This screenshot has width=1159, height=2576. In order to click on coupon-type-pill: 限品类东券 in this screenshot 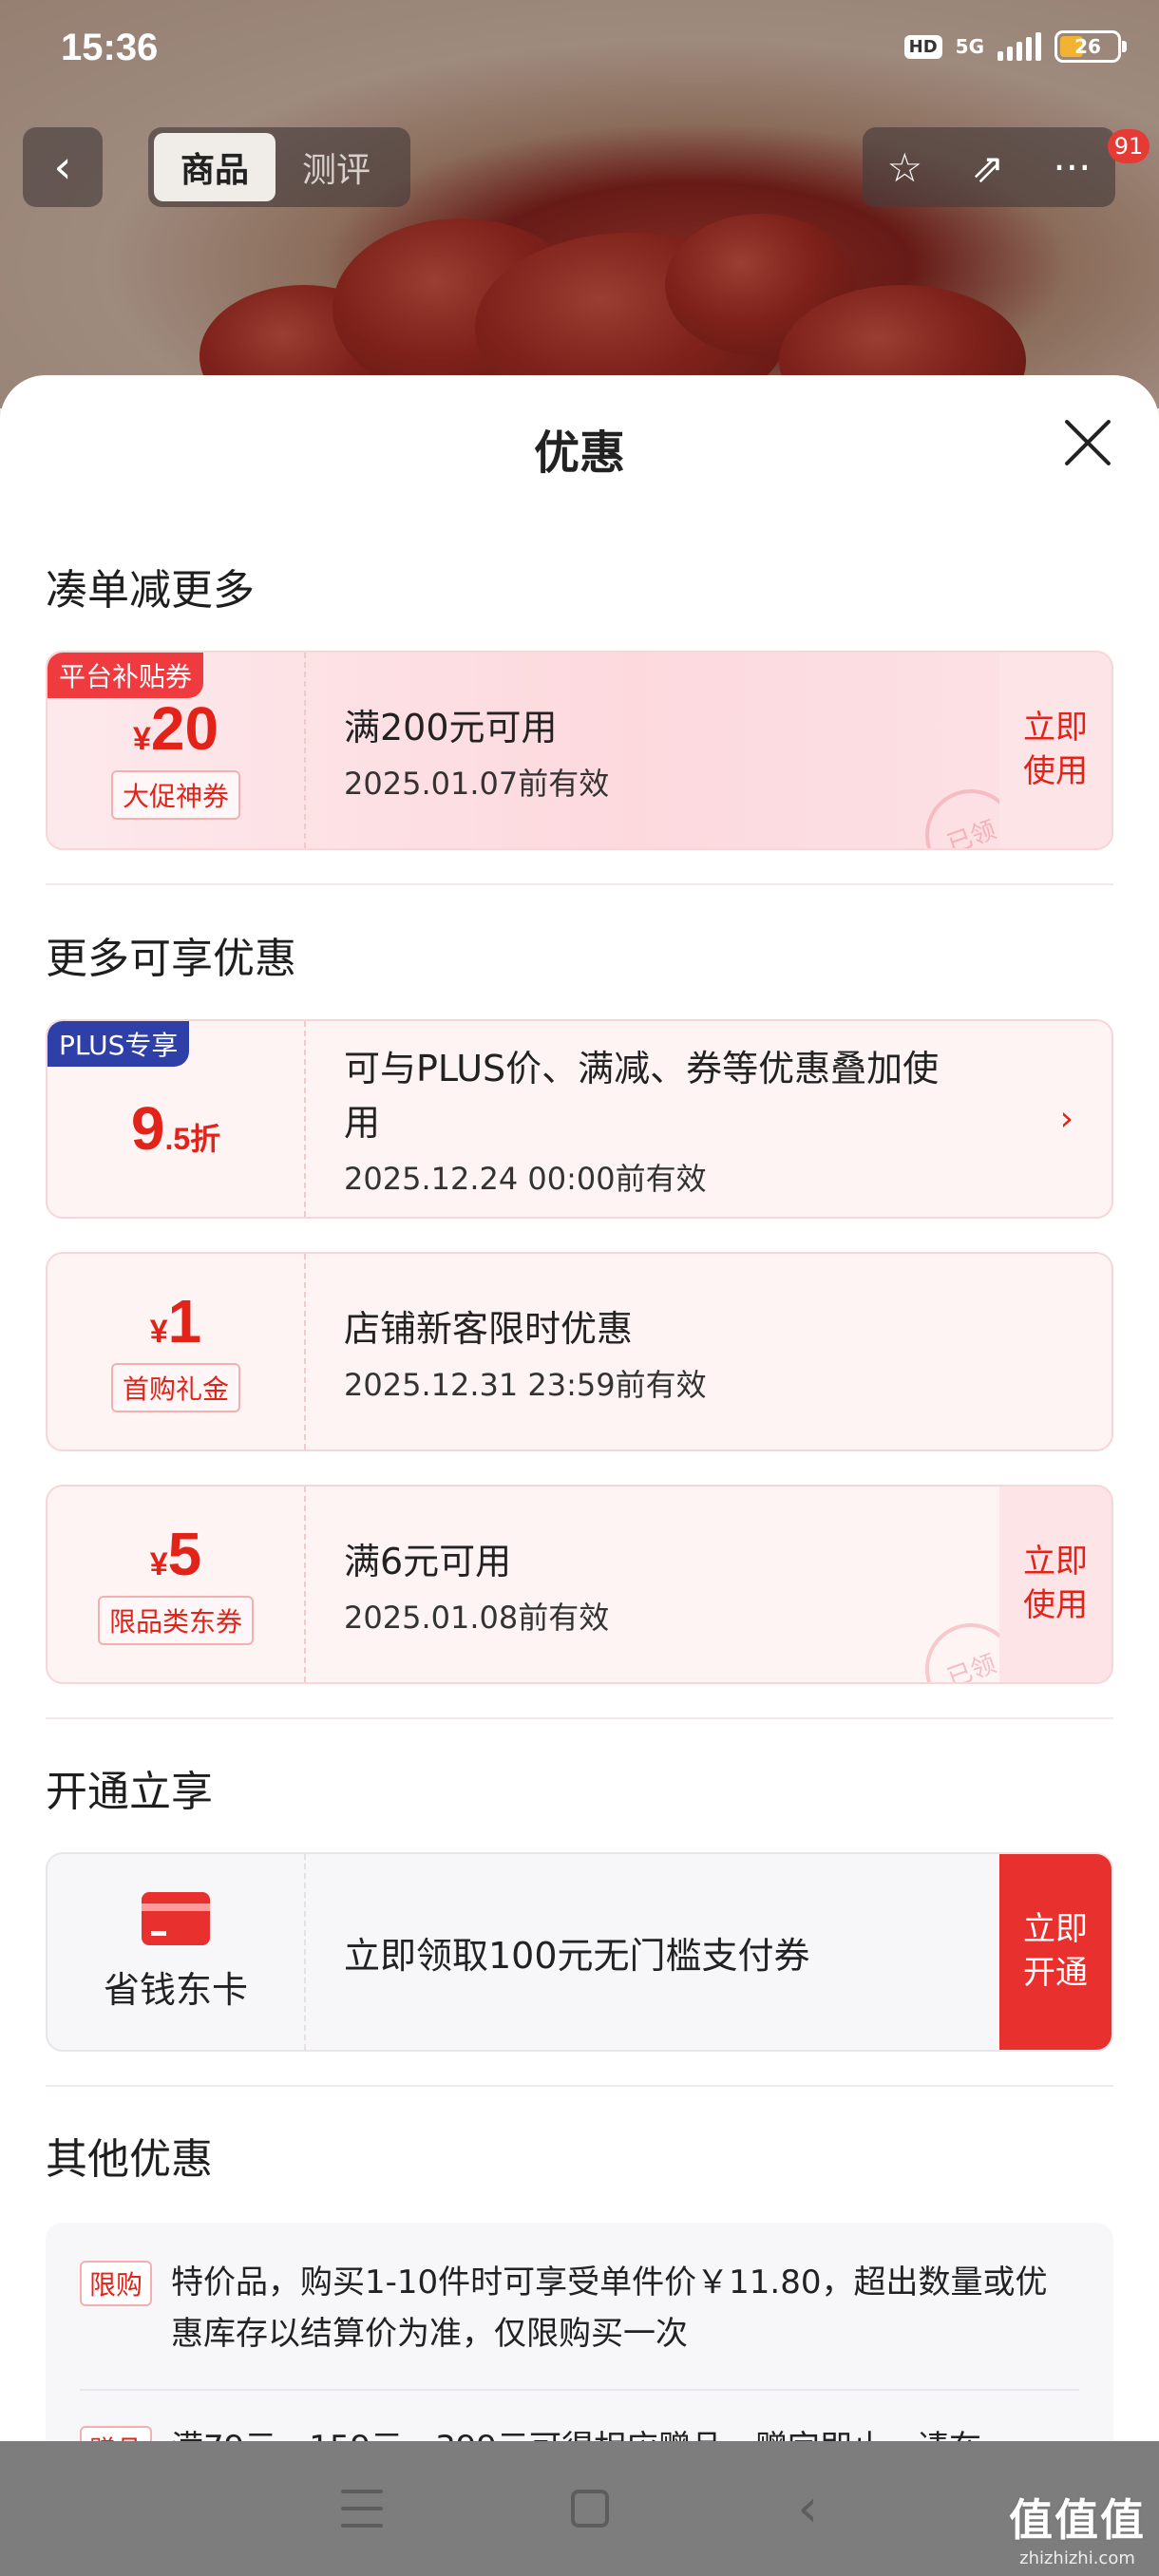, I will do `click(175, 1620)`.